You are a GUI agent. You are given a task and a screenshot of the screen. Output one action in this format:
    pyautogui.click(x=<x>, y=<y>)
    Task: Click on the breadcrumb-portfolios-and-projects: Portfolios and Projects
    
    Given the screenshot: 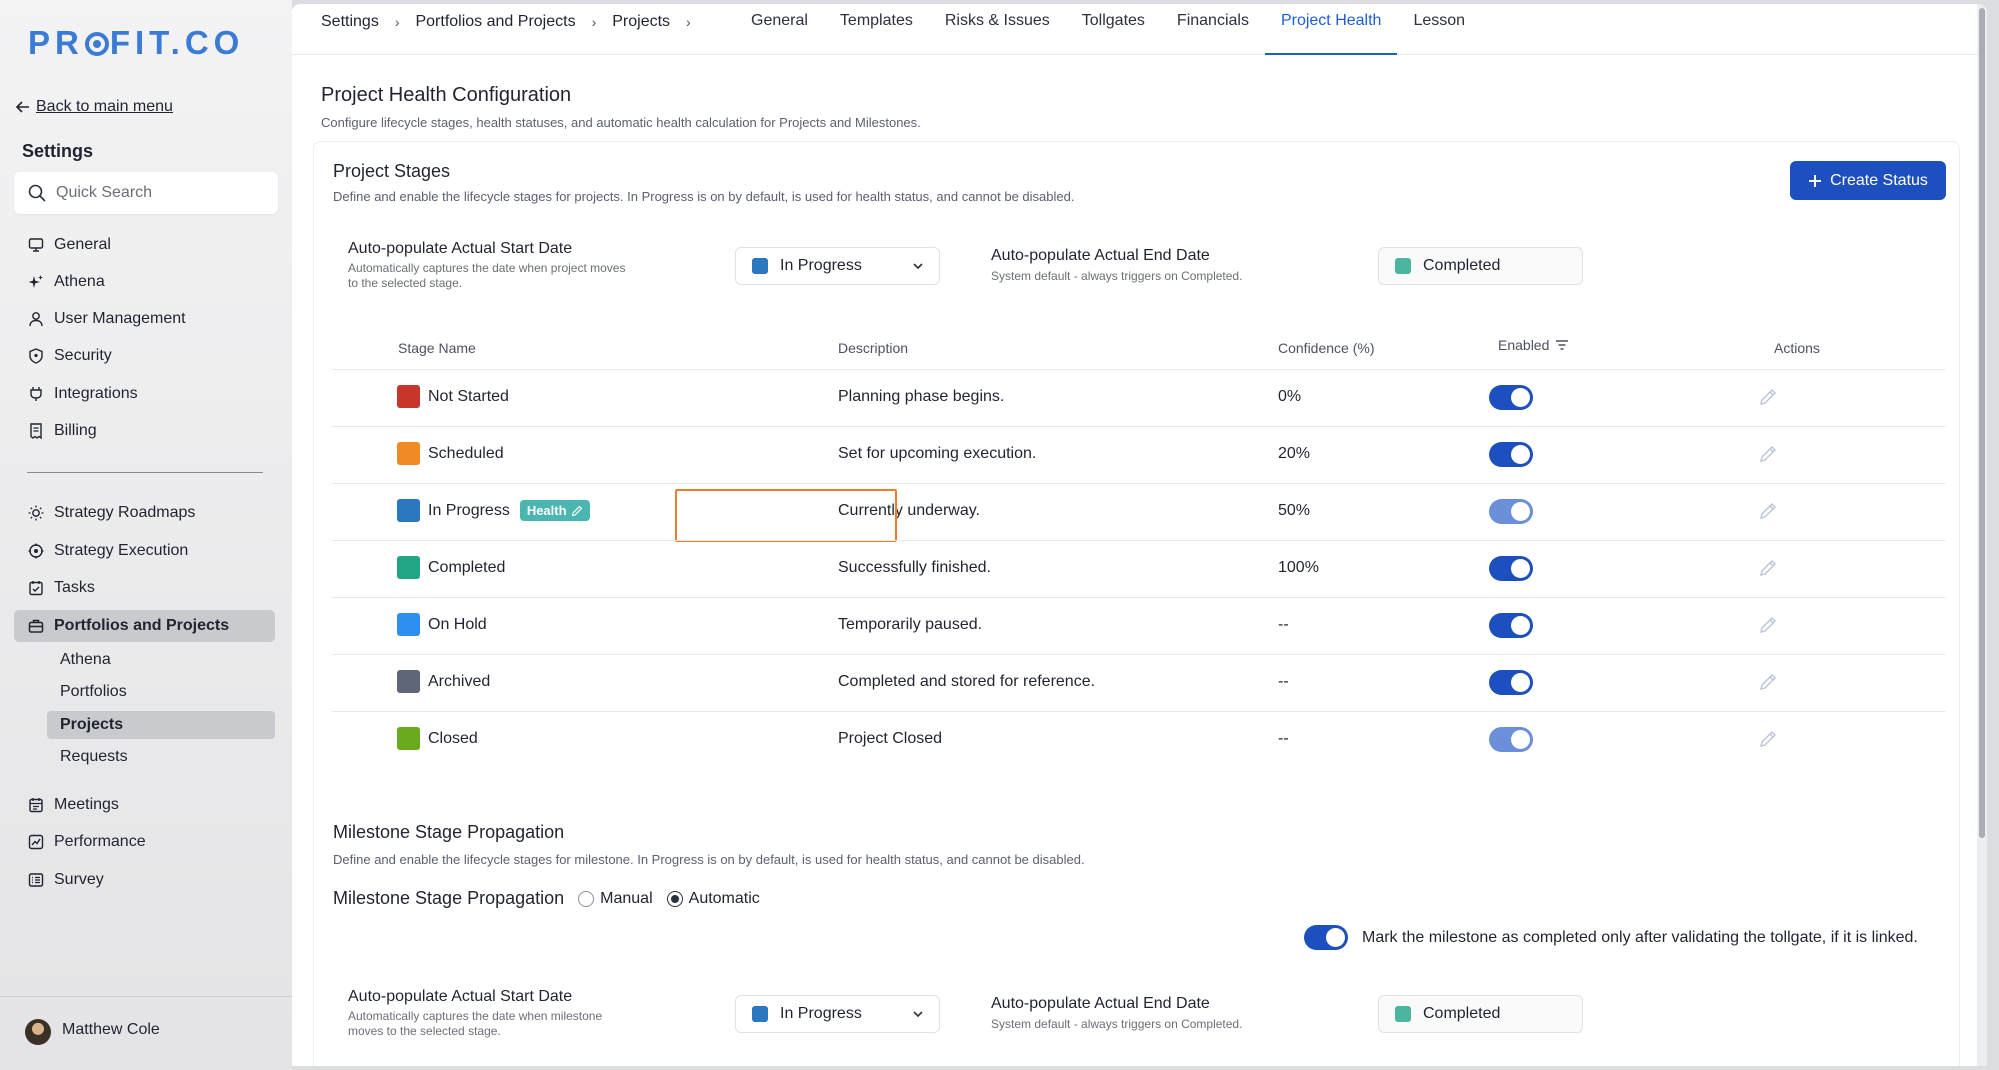 What is the action you would take?
    pyautogui.click(x=495, y=22)
    